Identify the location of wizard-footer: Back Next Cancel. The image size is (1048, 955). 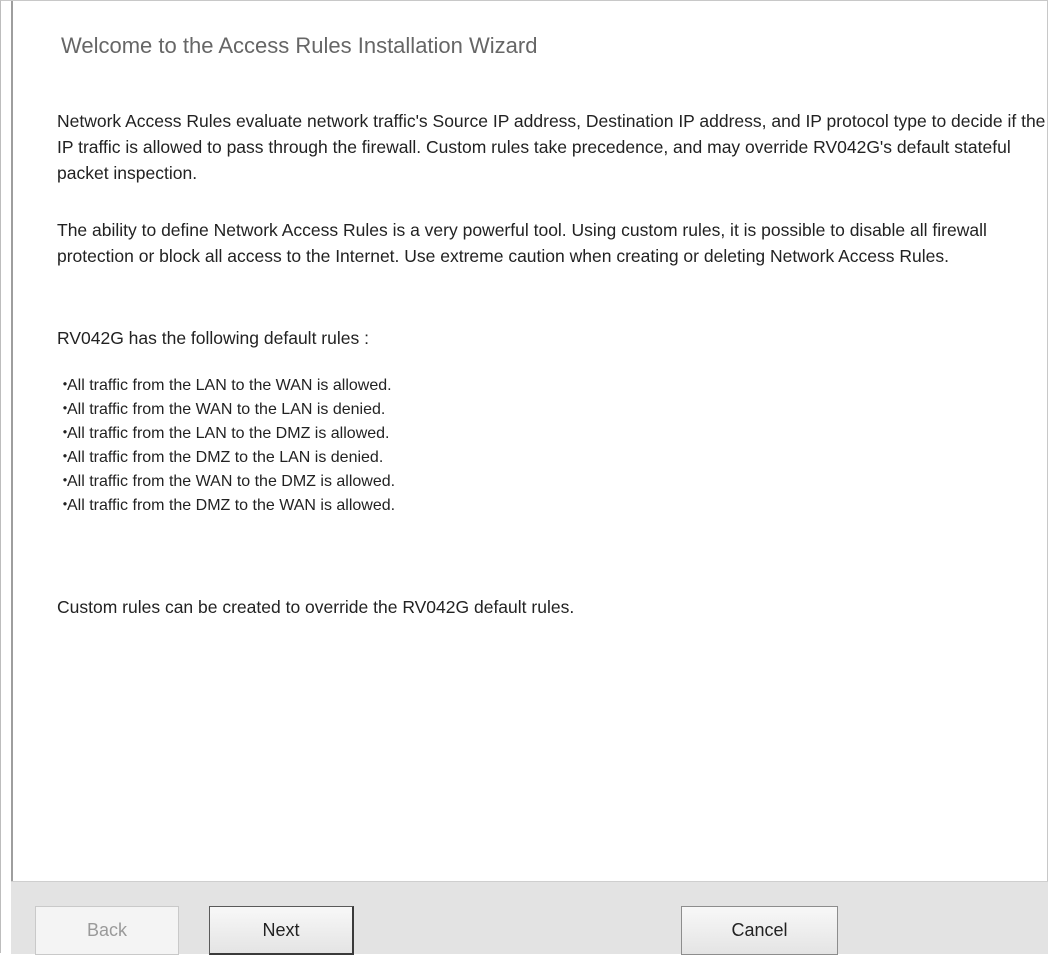
(529, 918).